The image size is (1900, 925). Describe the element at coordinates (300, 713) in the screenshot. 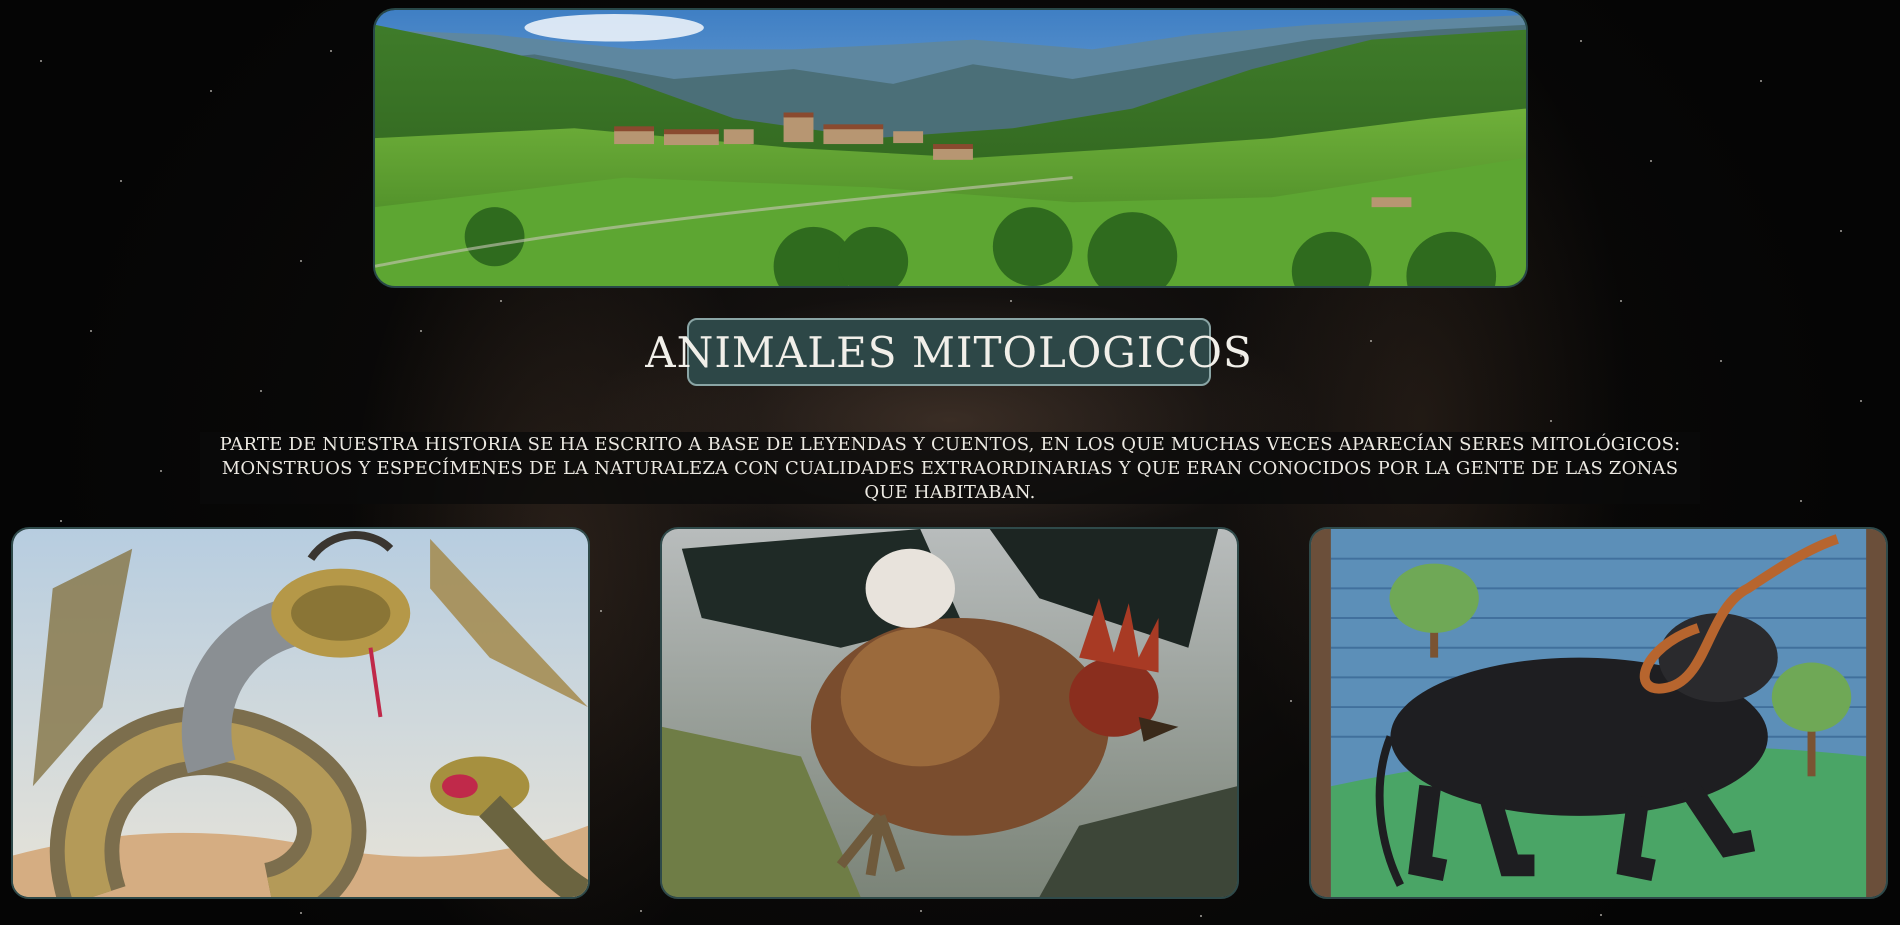

I see `serpent-dragon-image` at that location.